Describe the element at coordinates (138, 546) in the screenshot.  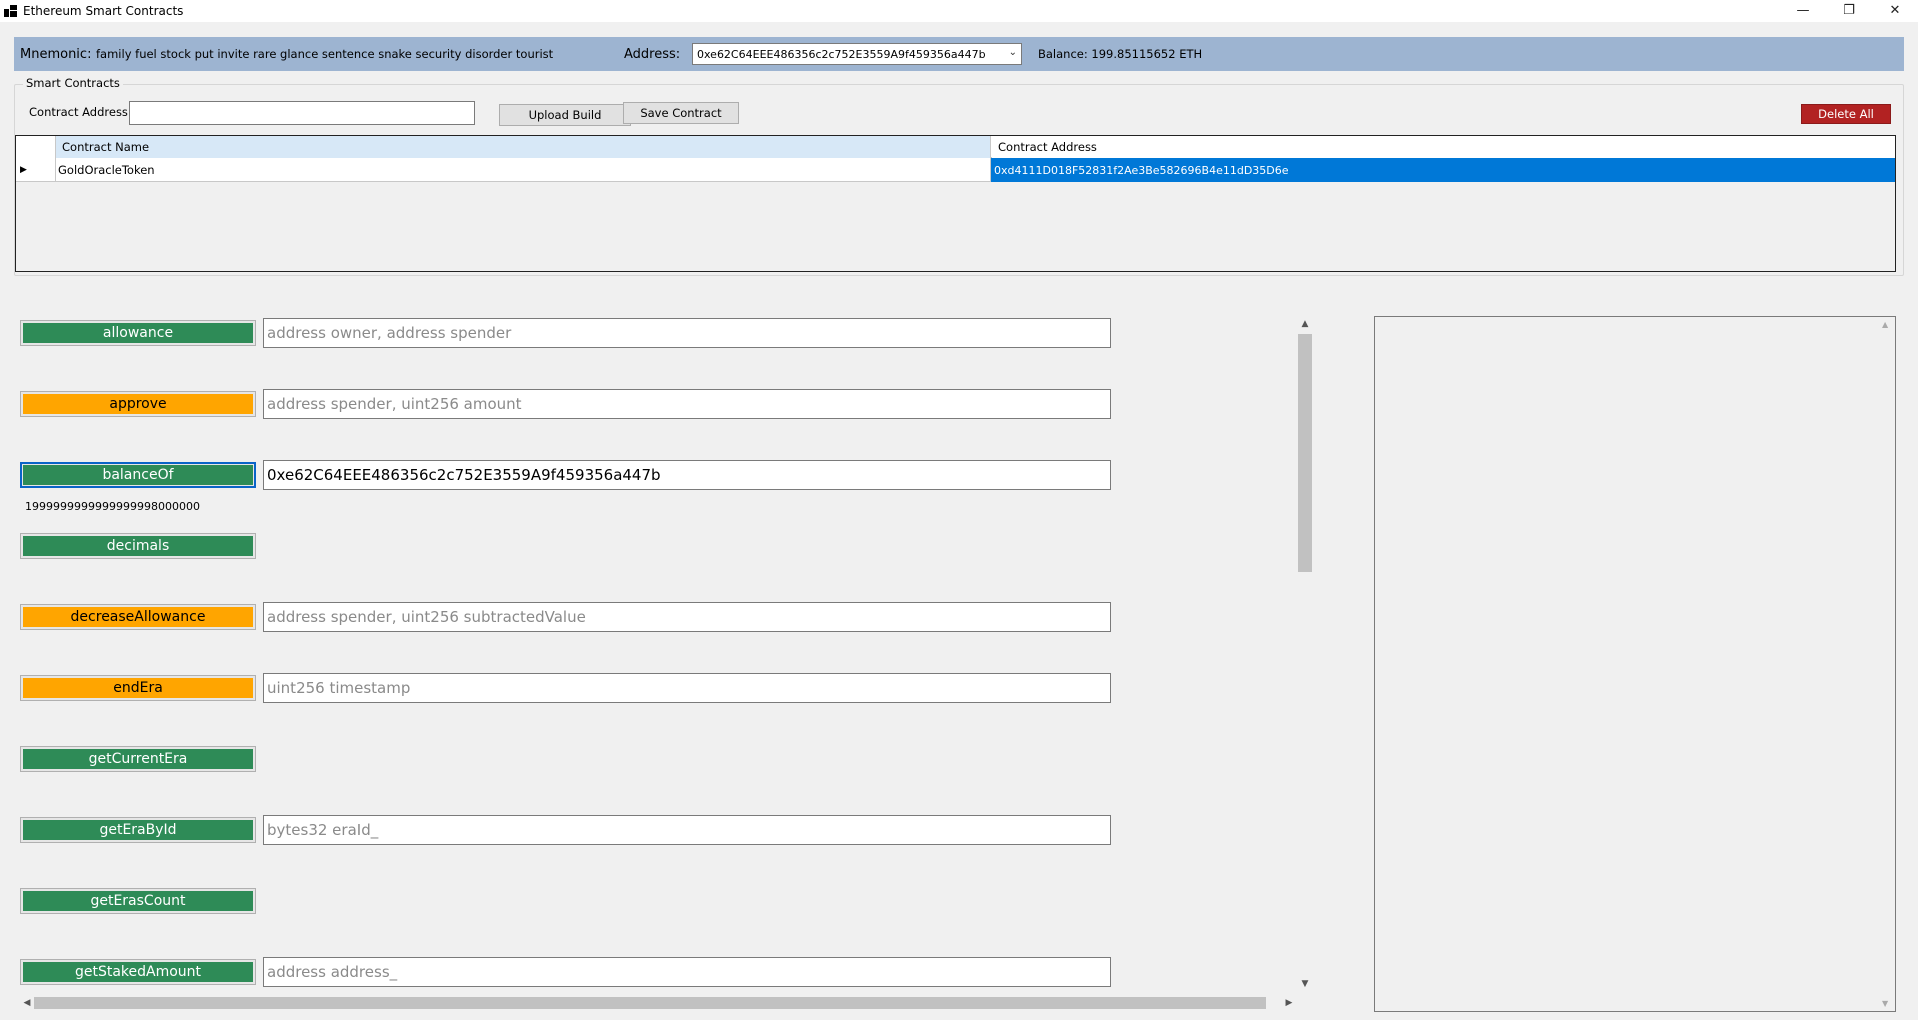
I see `decimals-button: decimals` at that location.